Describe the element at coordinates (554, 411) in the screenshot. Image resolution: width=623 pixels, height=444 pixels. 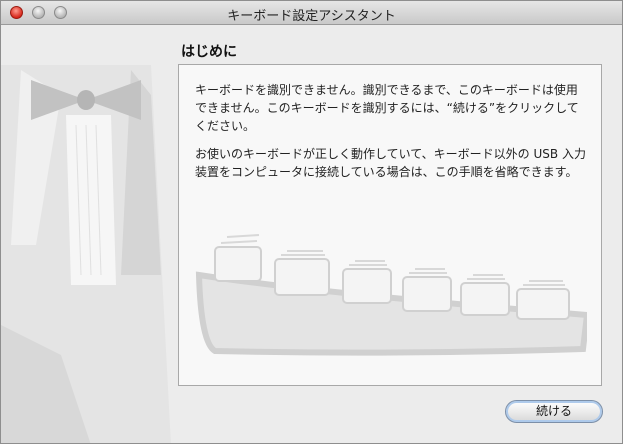
I see `continue-button: 続ける` at that location.